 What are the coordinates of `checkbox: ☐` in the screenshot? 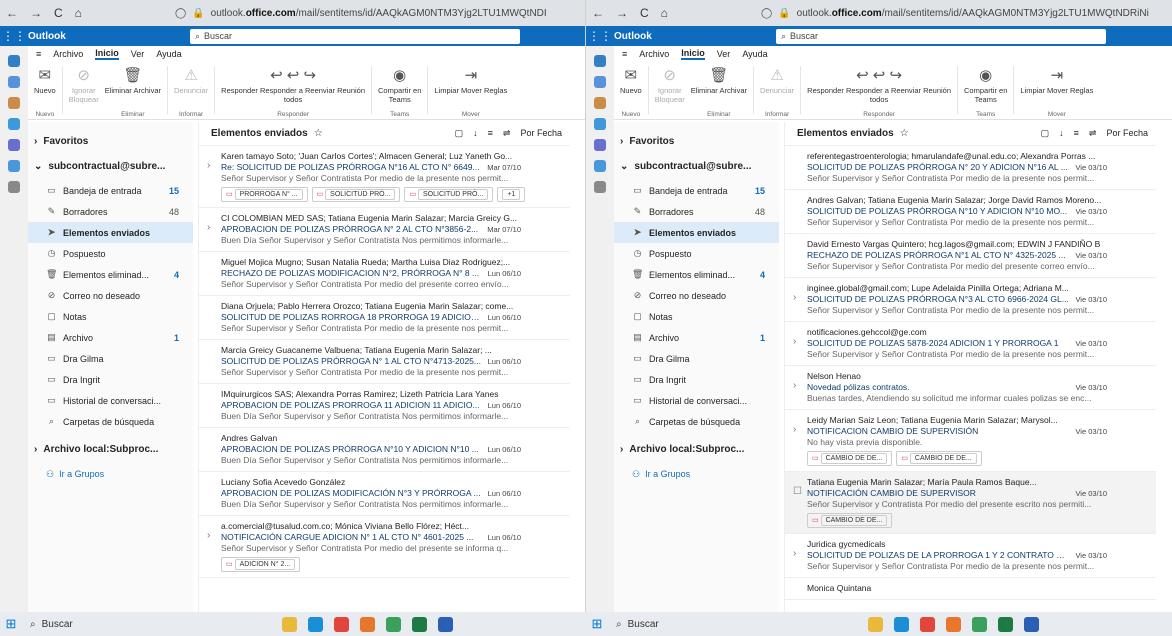 It's located at (797, 491).